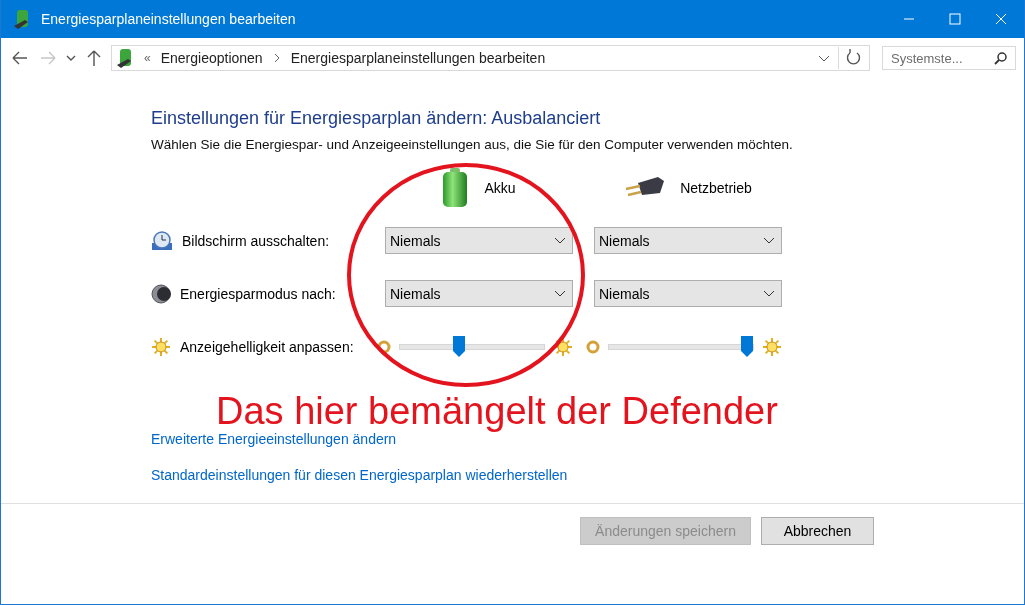  I want to click on column-header: Netzbetrieb, so click(716, 188).